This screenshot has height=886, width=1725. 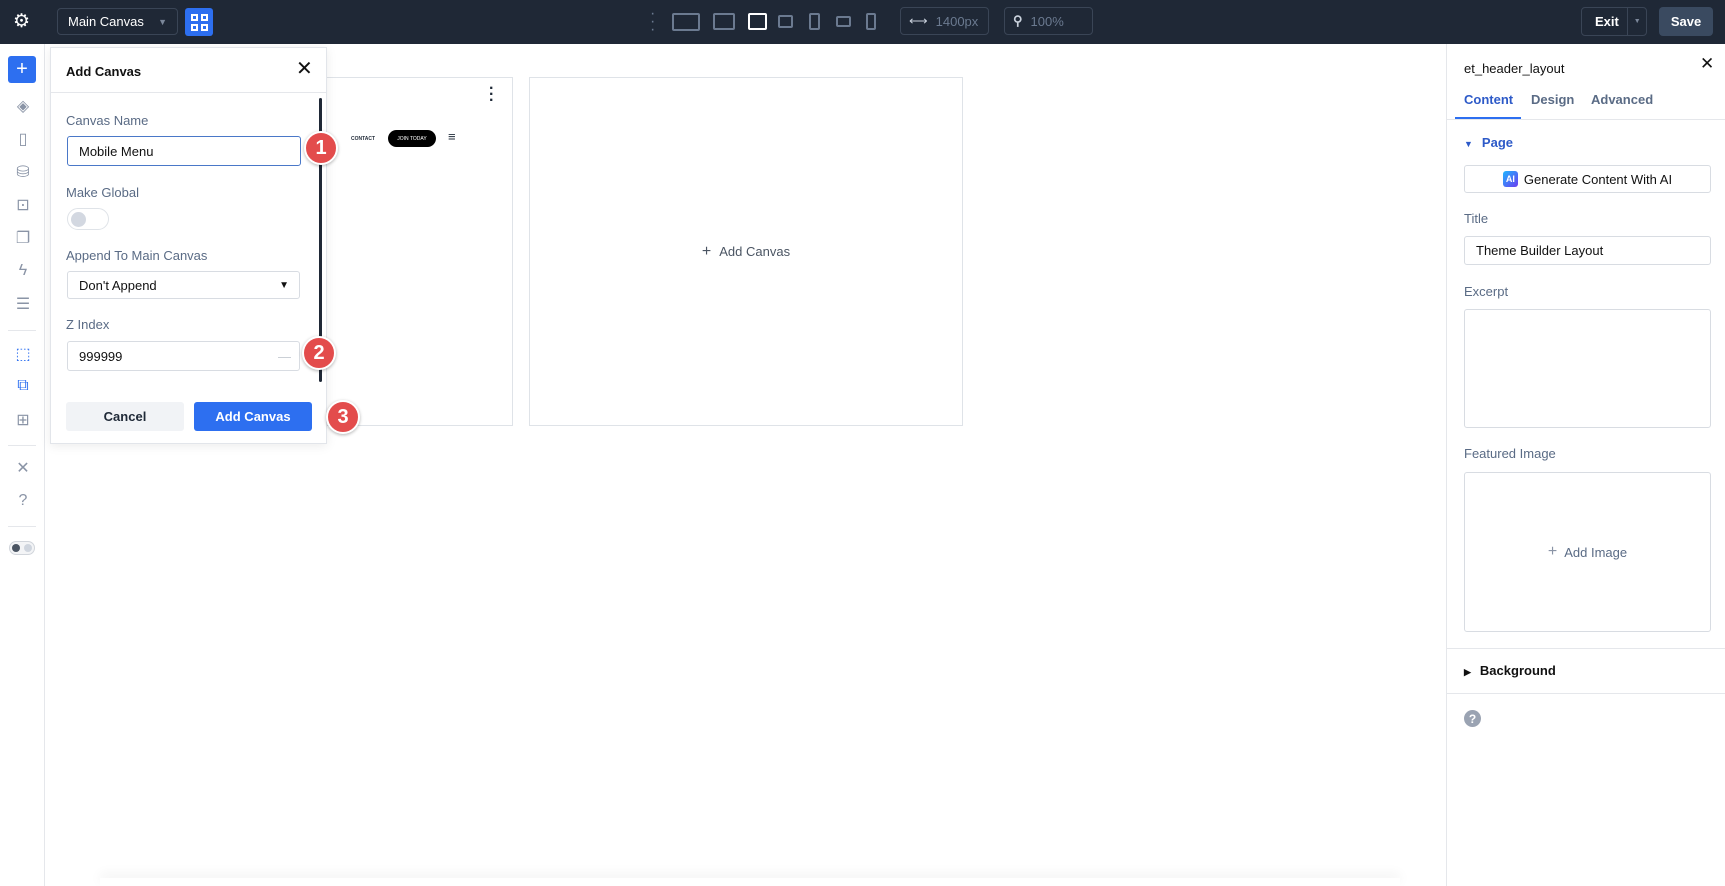 What do you see at coordinates (23, 354) in the screenshot?
I see `canvas-select-icon: ⬚` at bounding box center [23, 354].